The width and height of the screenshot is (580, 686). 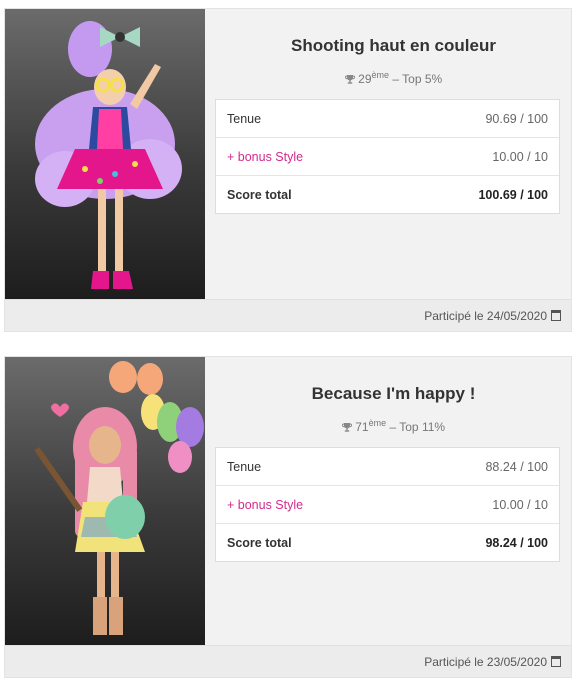 What do you see at coordinates (516, 466) in the screenshot?
I see `outfit-score: 88.24 / 100` at bounding box center [516, 466].